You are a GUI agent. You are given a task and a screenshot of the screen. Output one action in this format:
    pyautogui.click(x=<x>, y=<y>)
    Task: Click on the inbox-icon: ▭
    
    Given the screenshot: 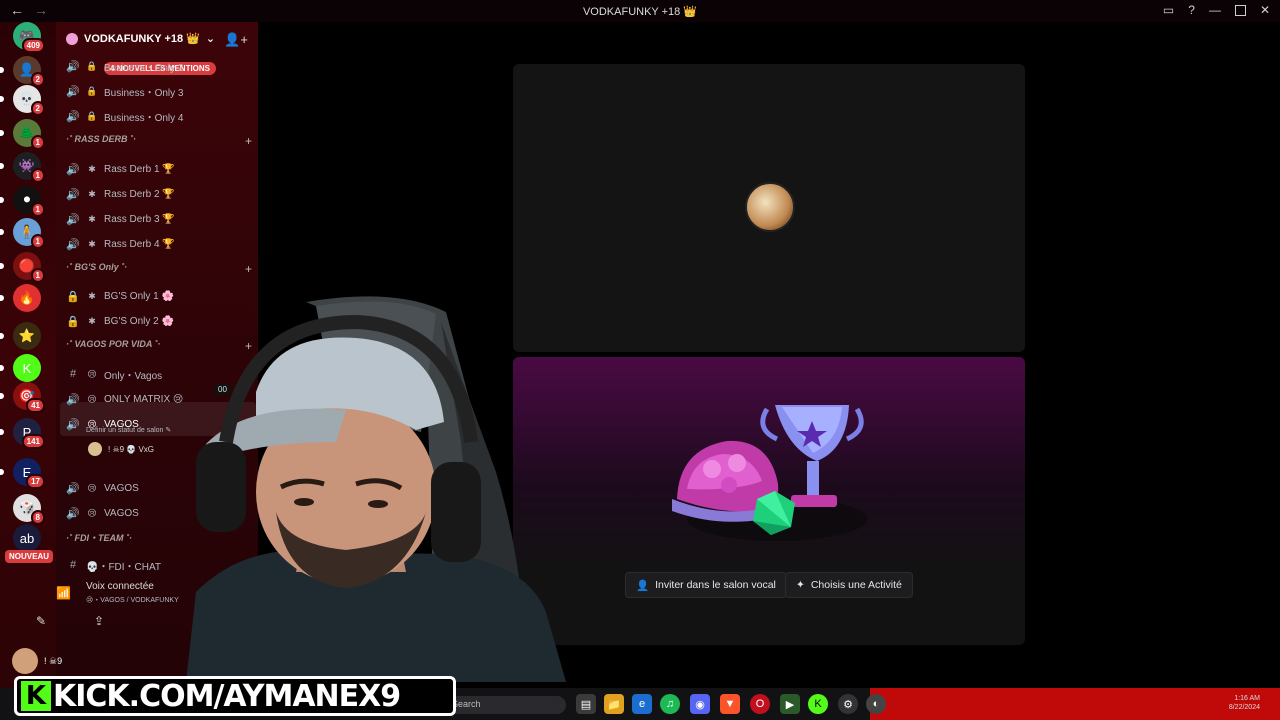 What is the action you would take?
    pyautogui.click(x=1168, y=10)
    